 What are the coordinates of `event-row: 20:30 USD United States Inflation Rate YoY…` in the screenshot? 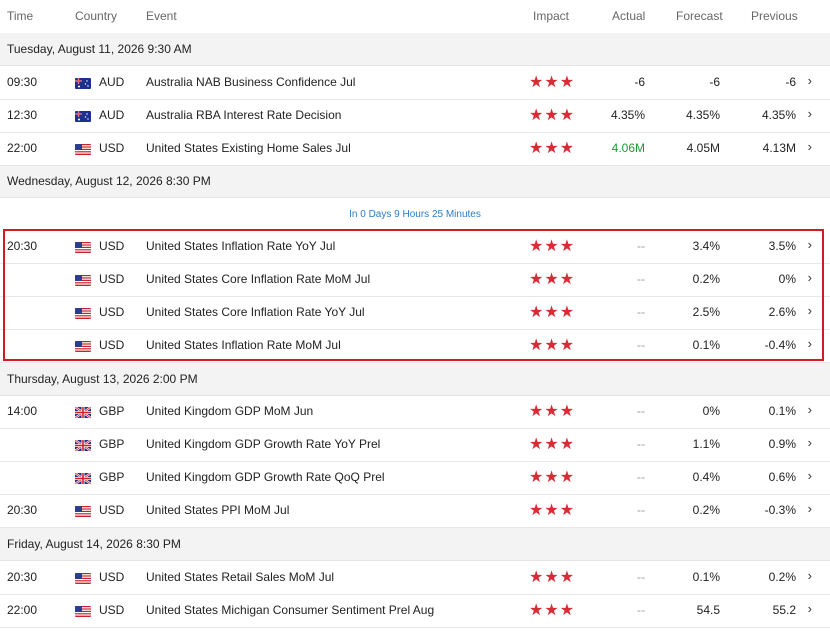 It's located at (415, 247).